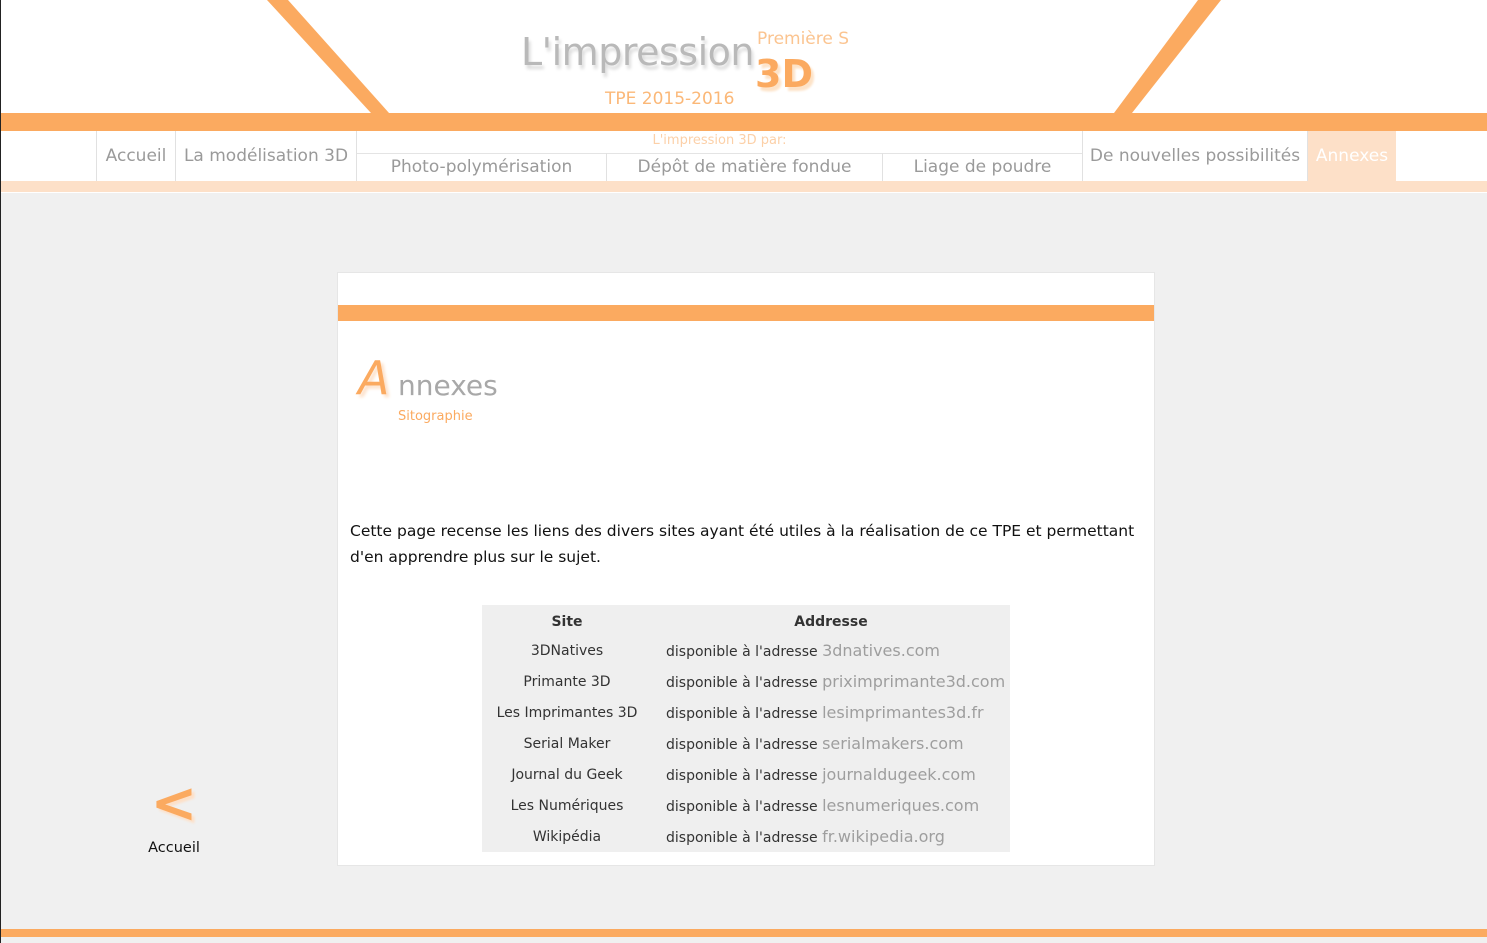  I want to click on nav-group-label: L'impression 3D par:, so click(719, 140).